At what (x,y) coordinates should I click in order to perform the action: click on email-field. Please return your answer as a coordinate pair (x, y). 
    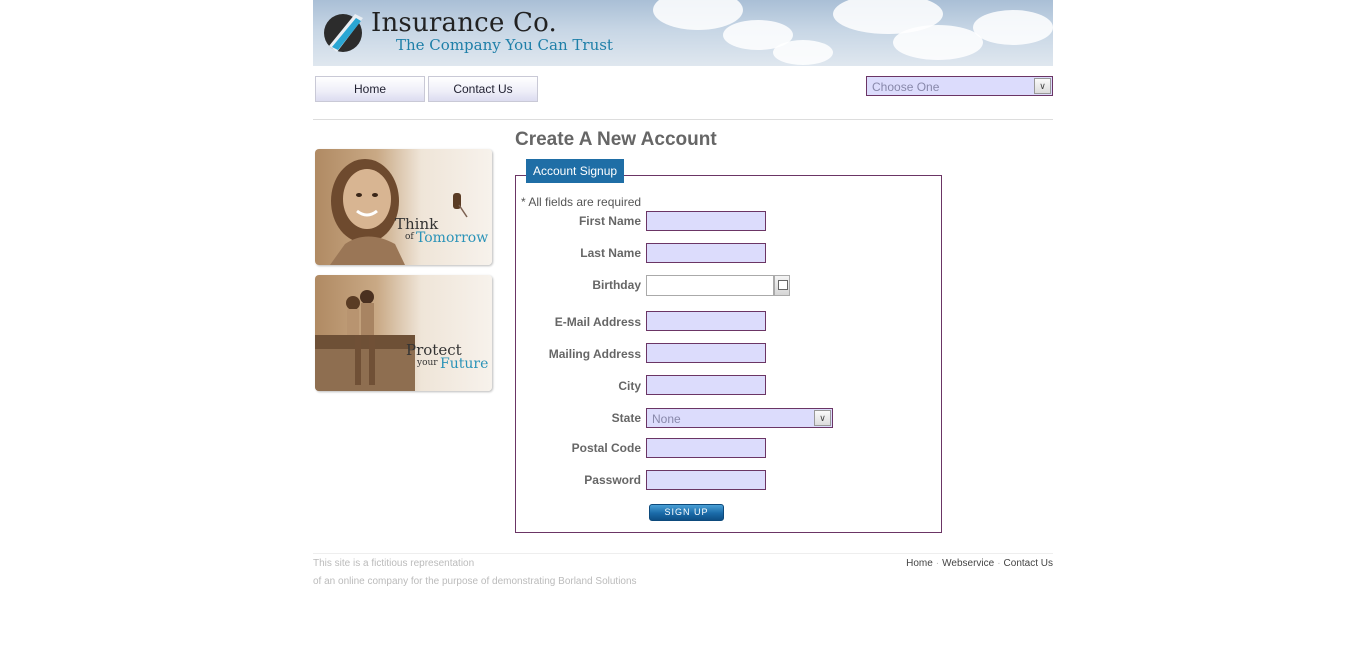
    Looking at the image, I should click on (706, 321).